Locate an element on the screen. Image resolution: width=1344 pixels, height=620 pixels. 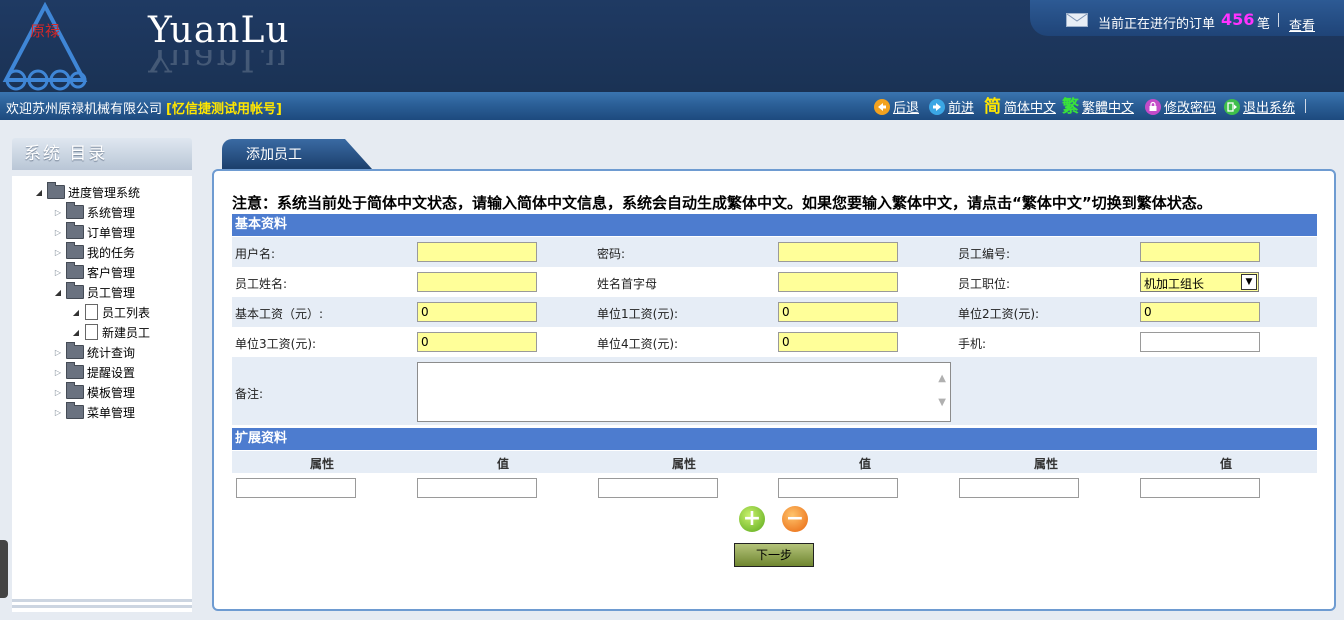
position-label: 员工职位: is located at coordinates (984, 284).